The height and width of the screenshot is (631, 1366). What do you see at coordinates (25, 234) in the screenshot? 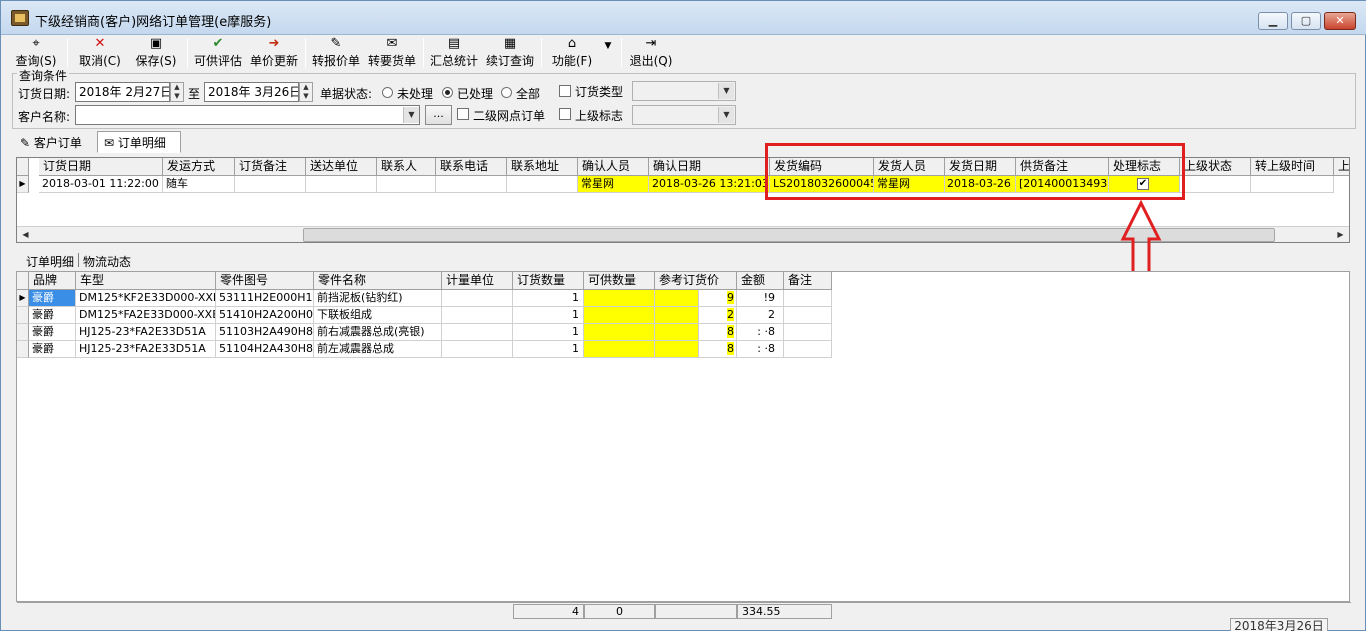
I see `scroll-left-icon: ◀` at bounding box center [25, 234].